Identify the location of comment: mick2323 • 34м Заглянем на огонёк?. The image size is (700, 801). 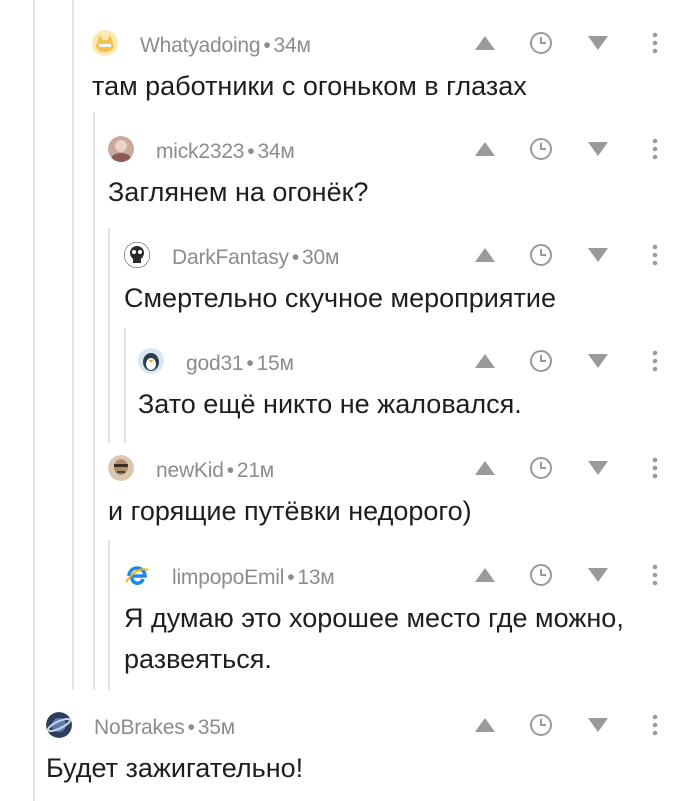
(389, 174).